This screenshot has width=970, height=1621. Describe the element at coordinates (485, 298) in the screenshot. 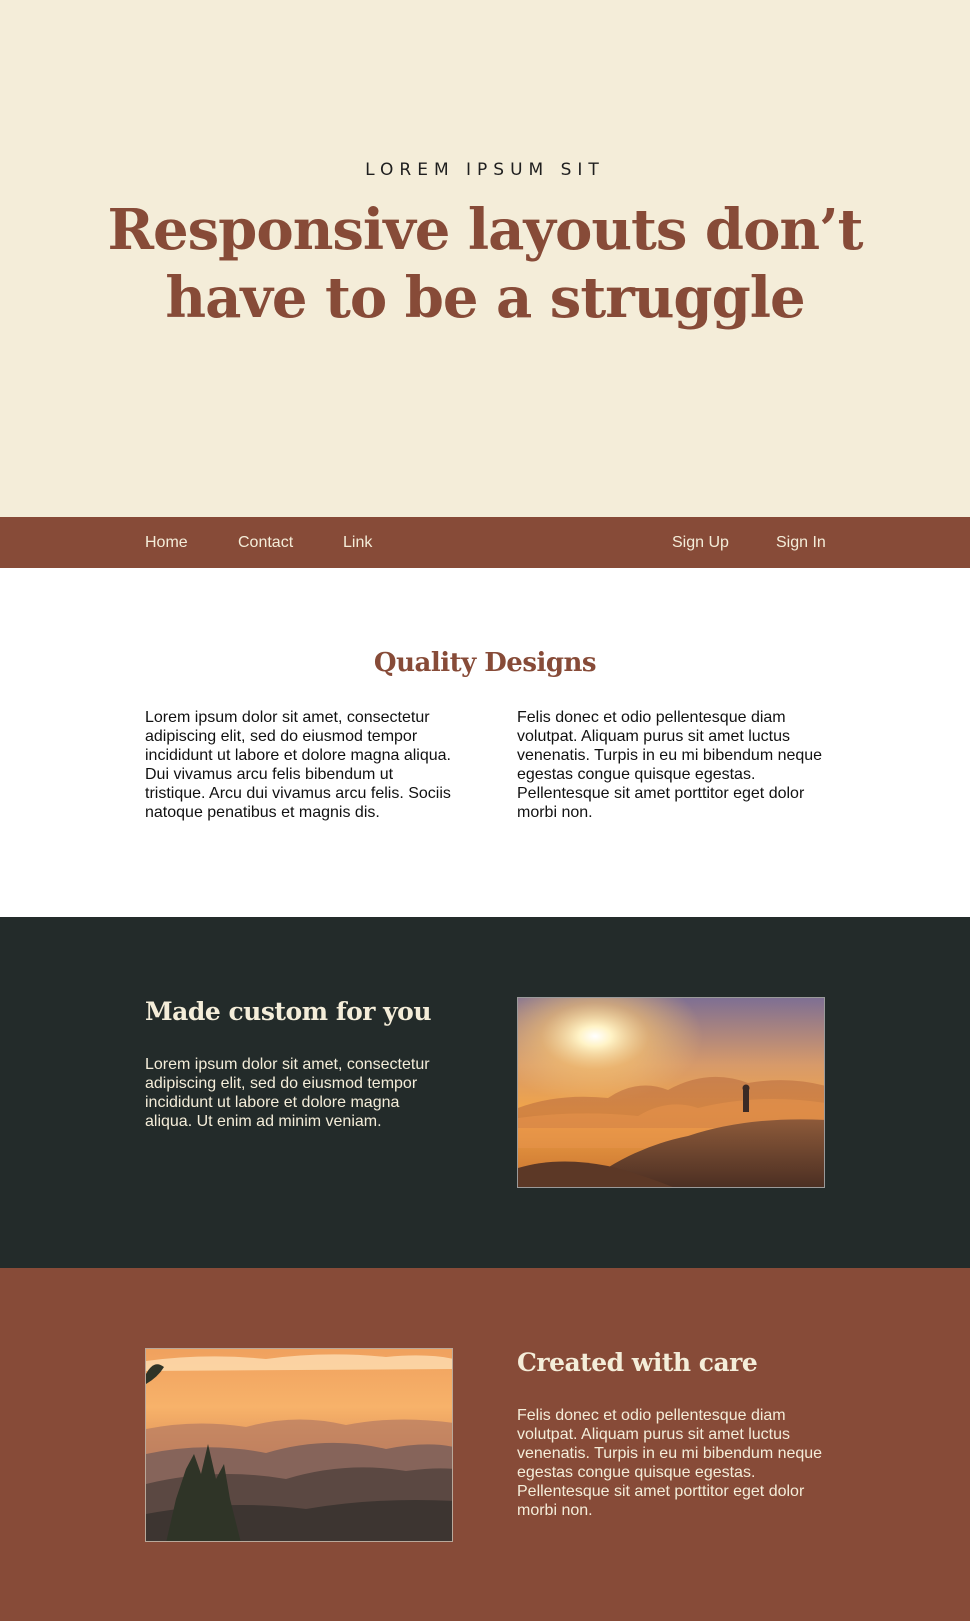

I see `hero-title-line-2: have to be a struggle` at that location.